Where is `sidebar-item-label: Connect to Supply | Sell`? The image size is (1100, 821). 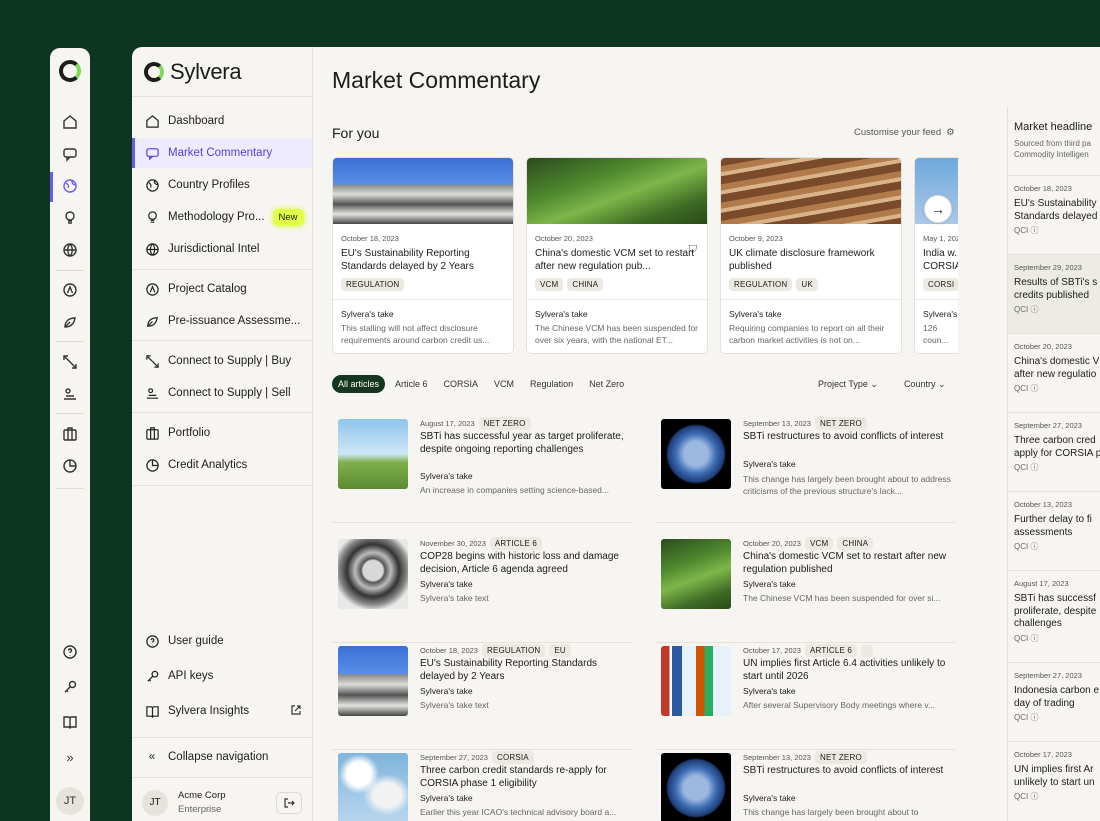 sidebar-item-label: Connect to Supply | Sell is located at coordinates (229, 393).